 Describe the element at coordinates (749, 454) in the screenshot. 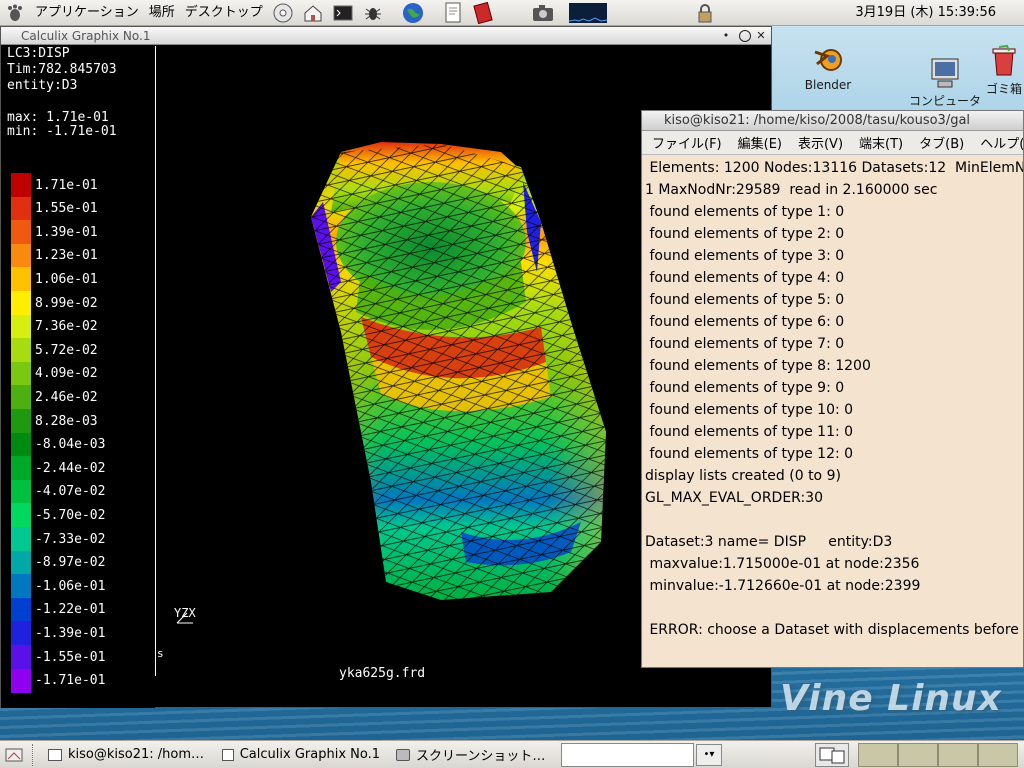

I see `terminal-line: found elements of type 12: 0` at that location.